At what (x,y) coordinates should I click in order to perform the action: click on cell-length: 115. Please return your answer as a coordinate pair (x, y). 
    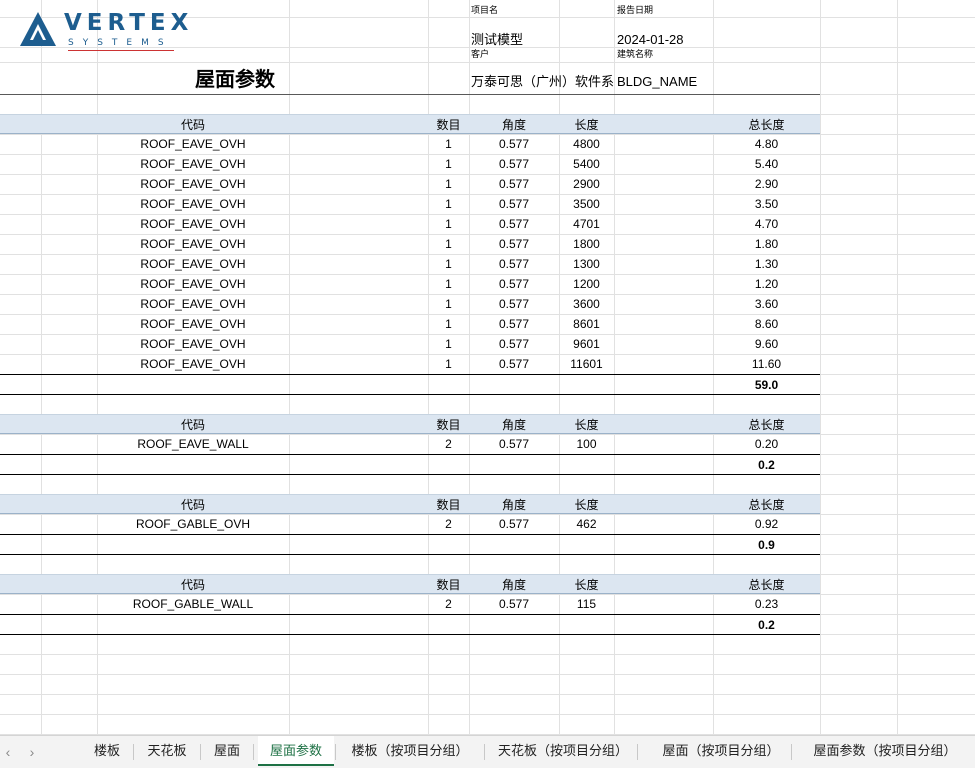
    Looking at the image, I should click on (586, 604).